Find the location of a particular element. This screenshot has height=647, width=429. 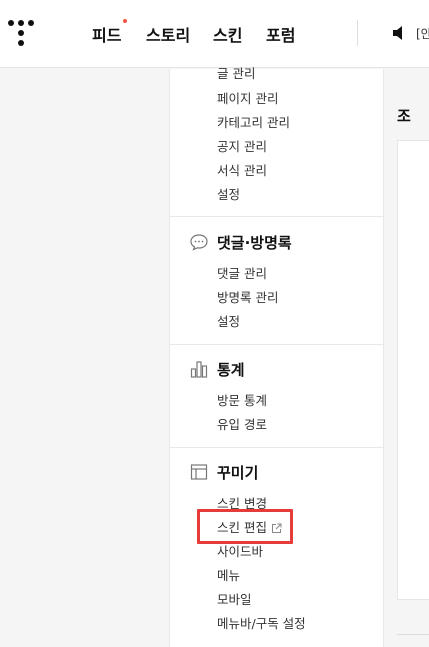

nav-feed-label: 피드 is located at coordinates (107, 35).